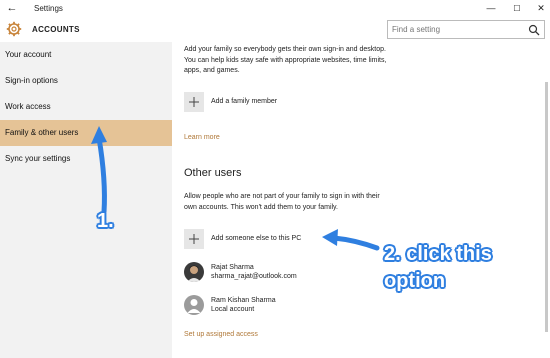  What do you see at coordinates (221, 334) in the screenshot?
I see `assigned-access-link: Set up assigned access` at bounding box center [221, 334].